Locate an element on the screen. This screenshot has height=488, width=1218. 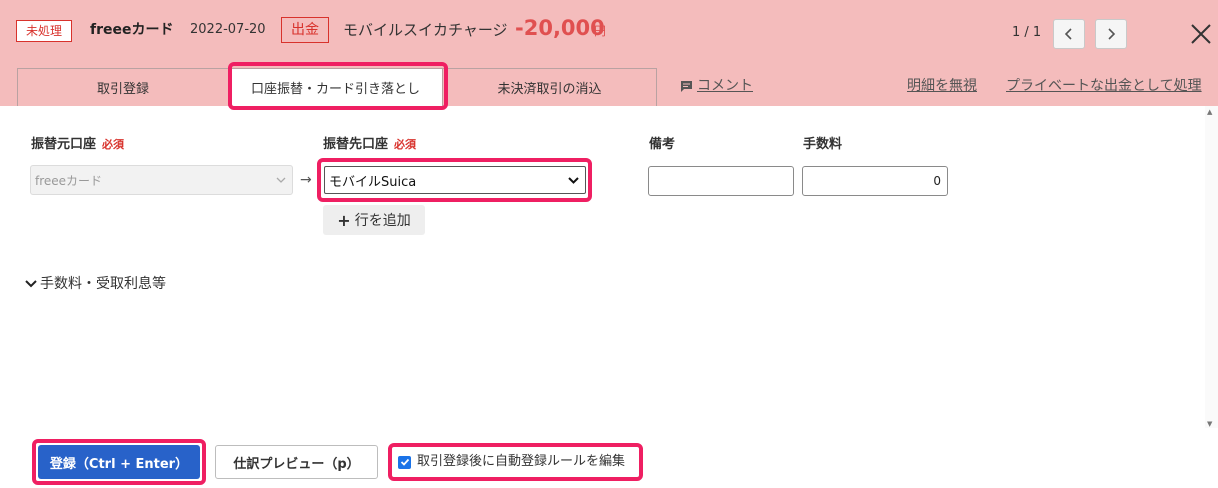
auto-rule-label: 取引登録後に自動登録ルールを編集 is located at coordinates (521, 461).